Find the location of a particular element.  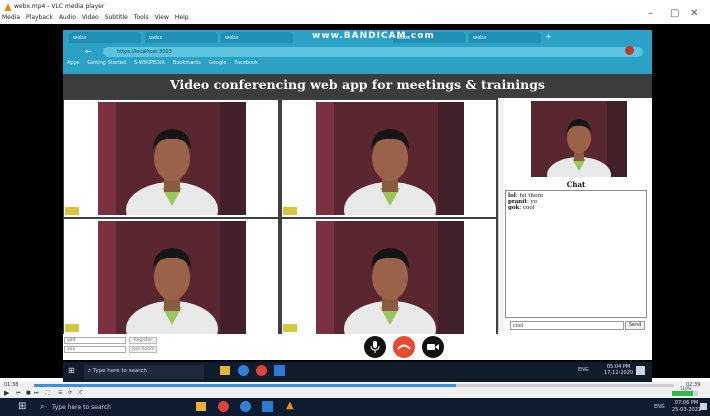

menu-item-view: View is located at coordinates (162, 19).